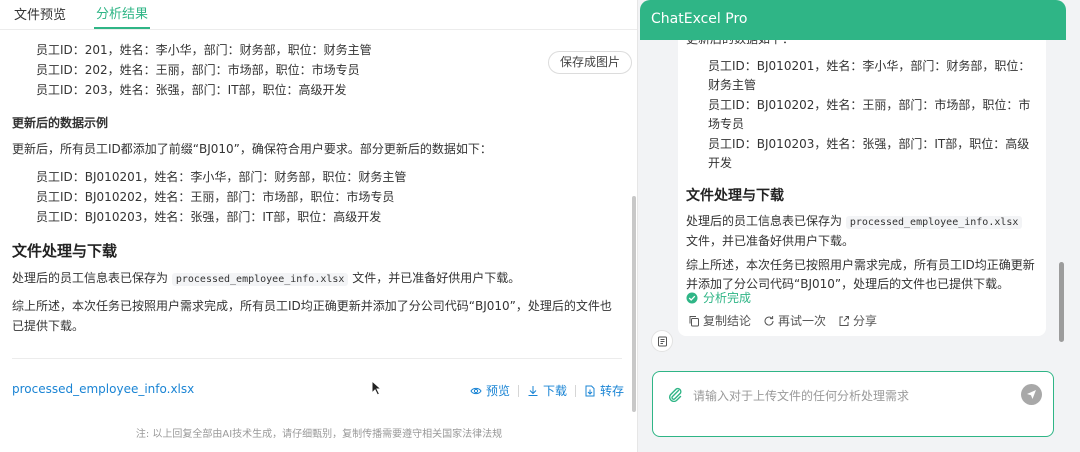 The width and height of the screenshot is (1080, 452). Describe the element at coordinates (498, 391) in the screenshot. I see `preview-label: 预览` at that location.